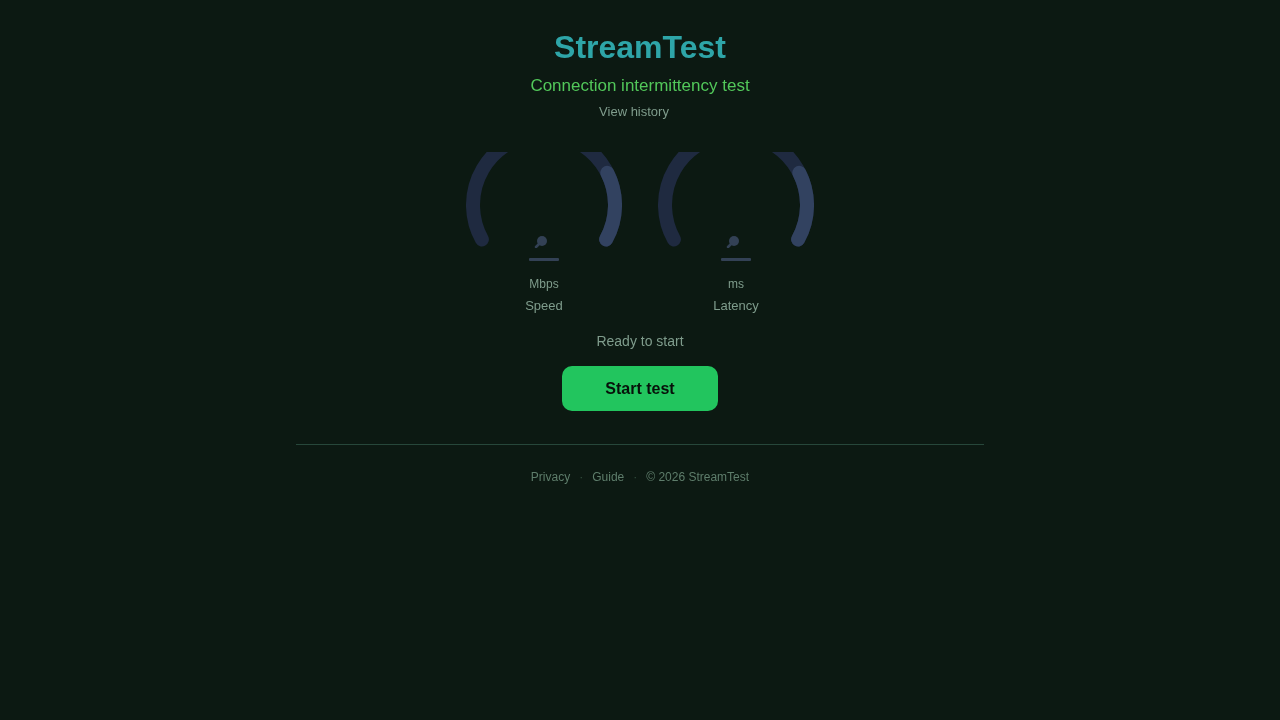  I want to click on copyright-text: © 2026 StreamTest, so click(698, 477).